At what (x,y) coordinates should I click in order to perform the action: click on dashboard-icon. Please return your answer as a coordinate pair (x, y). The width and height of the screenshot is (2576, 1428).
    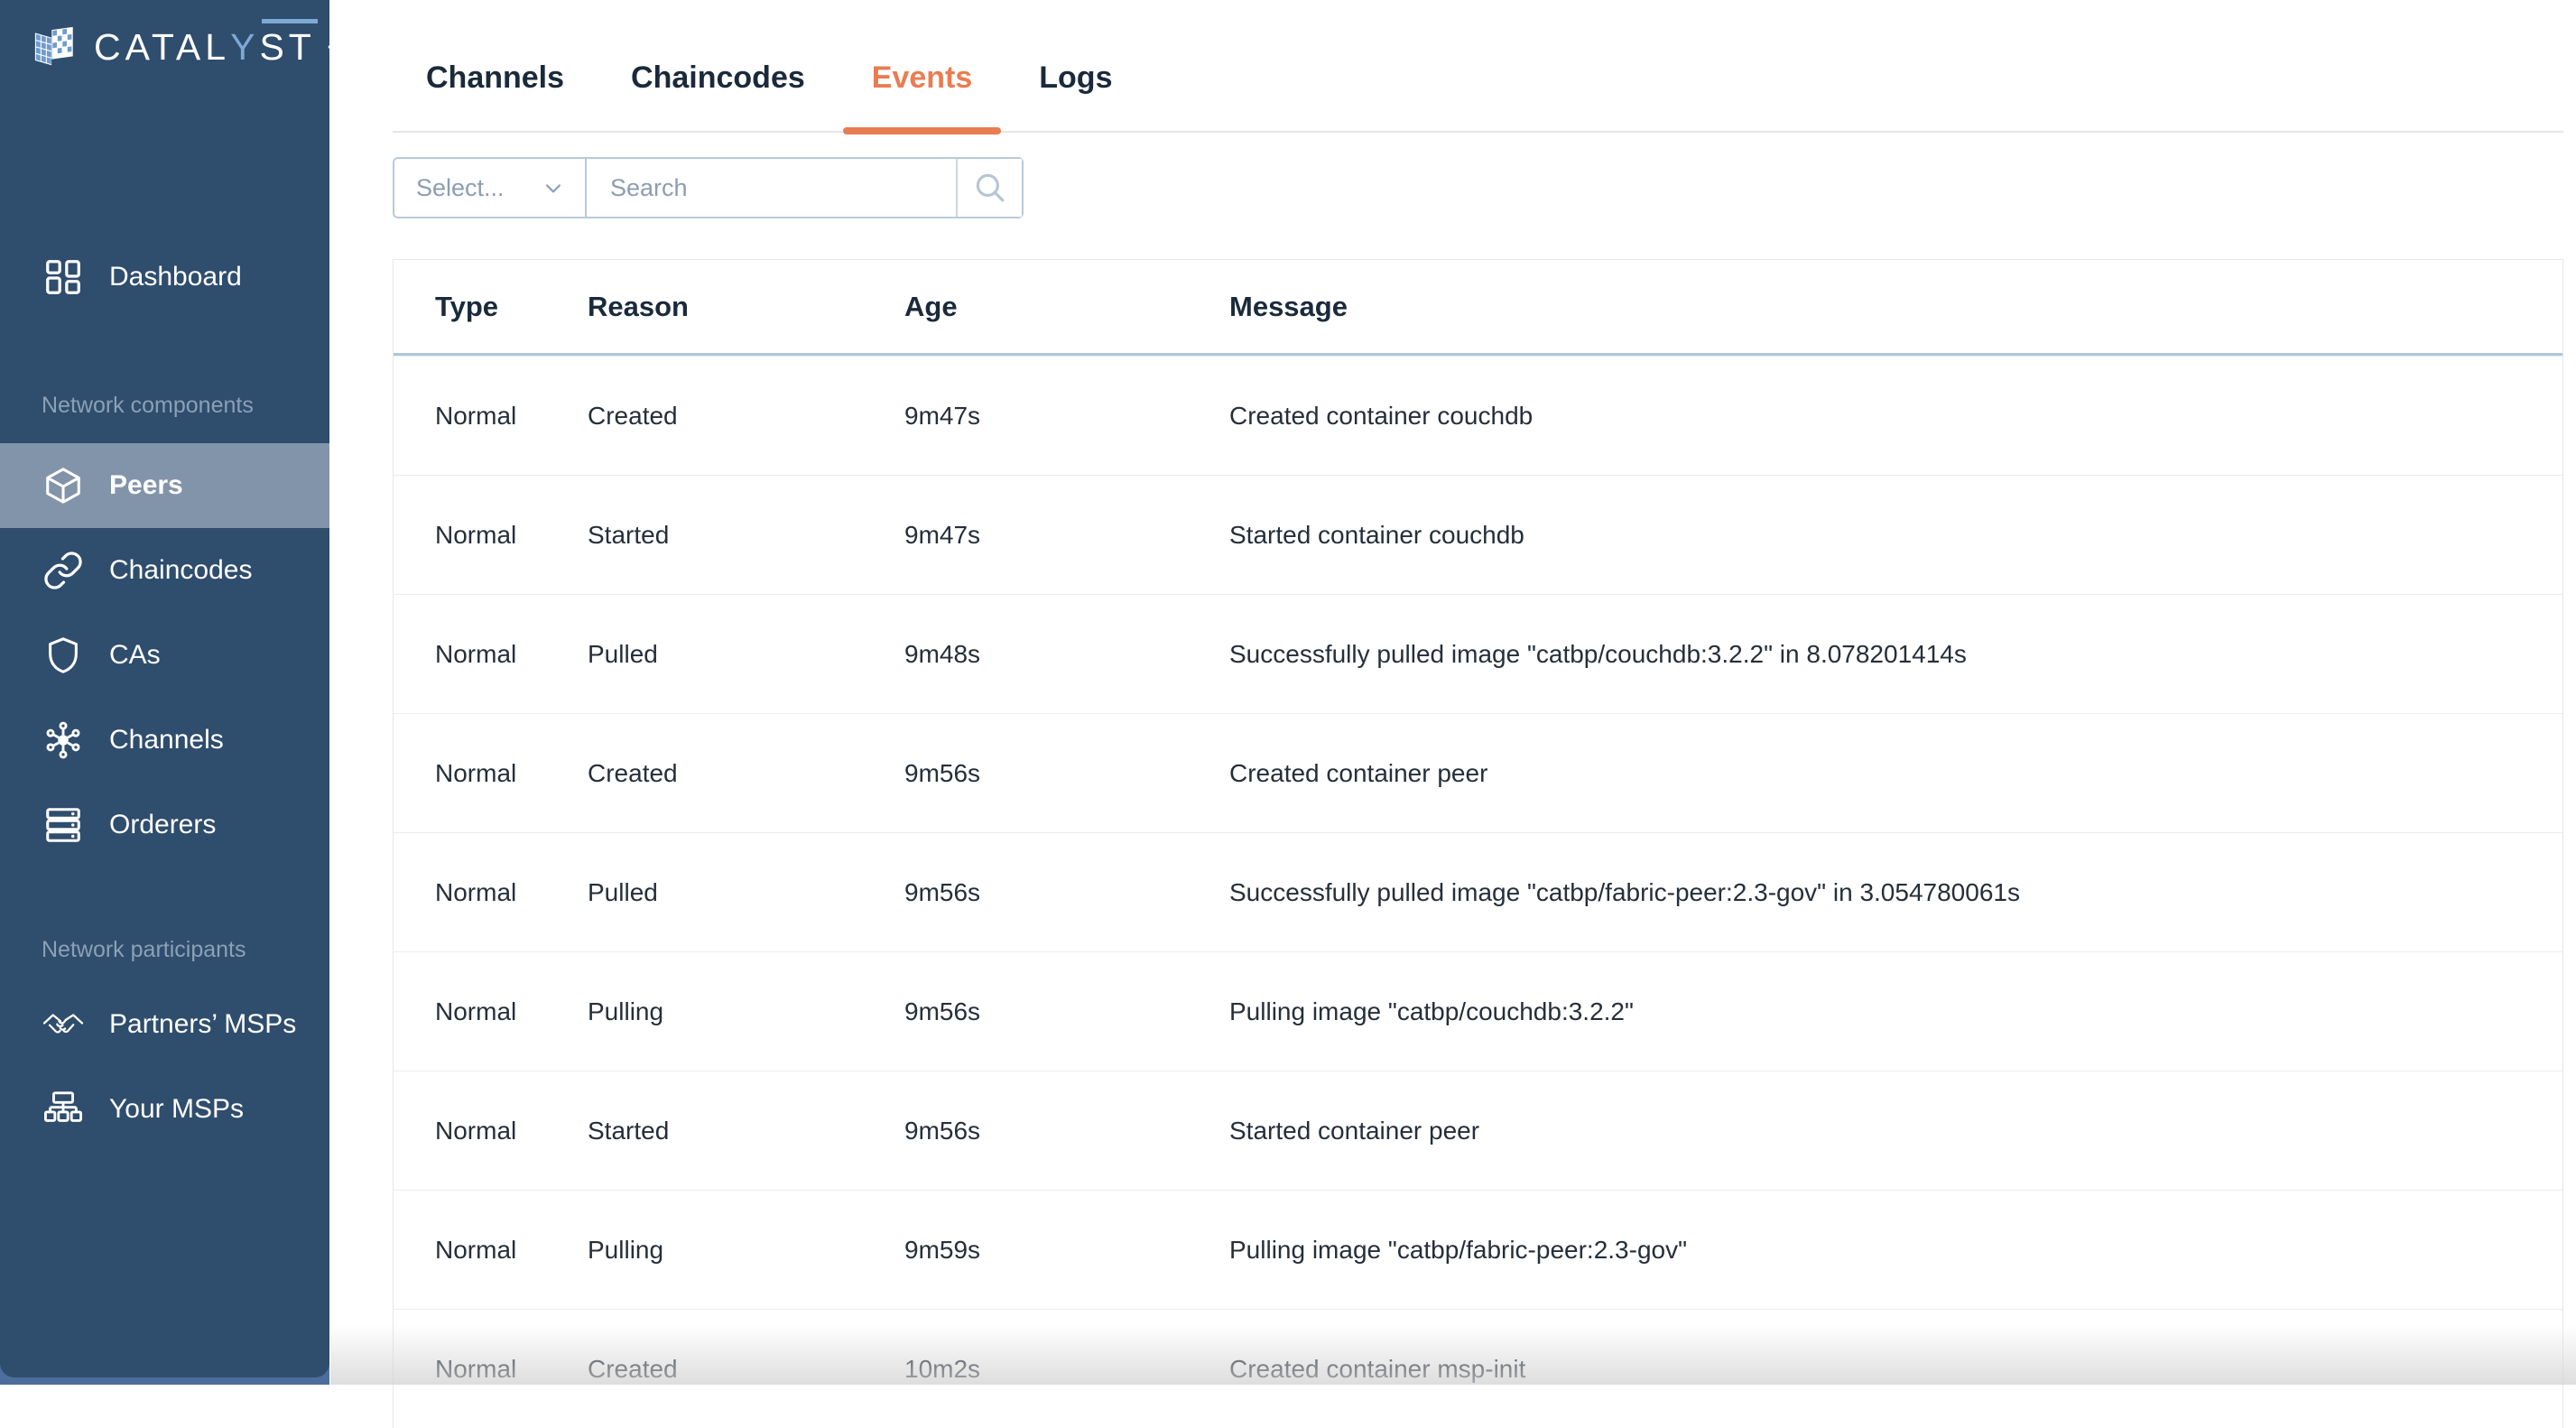
    Looking at the image, I should click on (63, 277).